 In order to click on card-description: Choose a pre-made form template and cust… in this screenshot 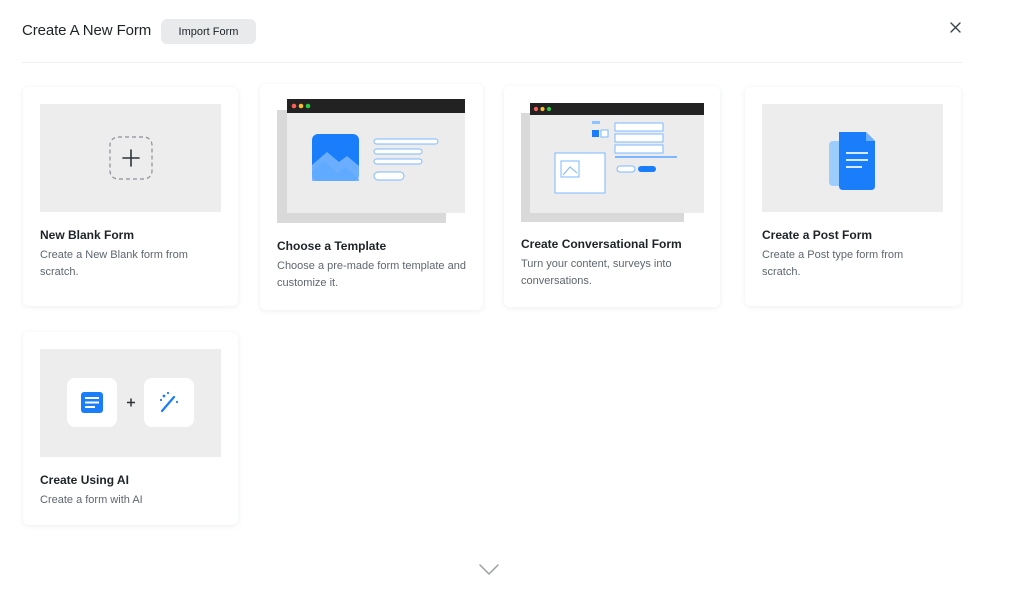, I will do `click(371, 274)`.